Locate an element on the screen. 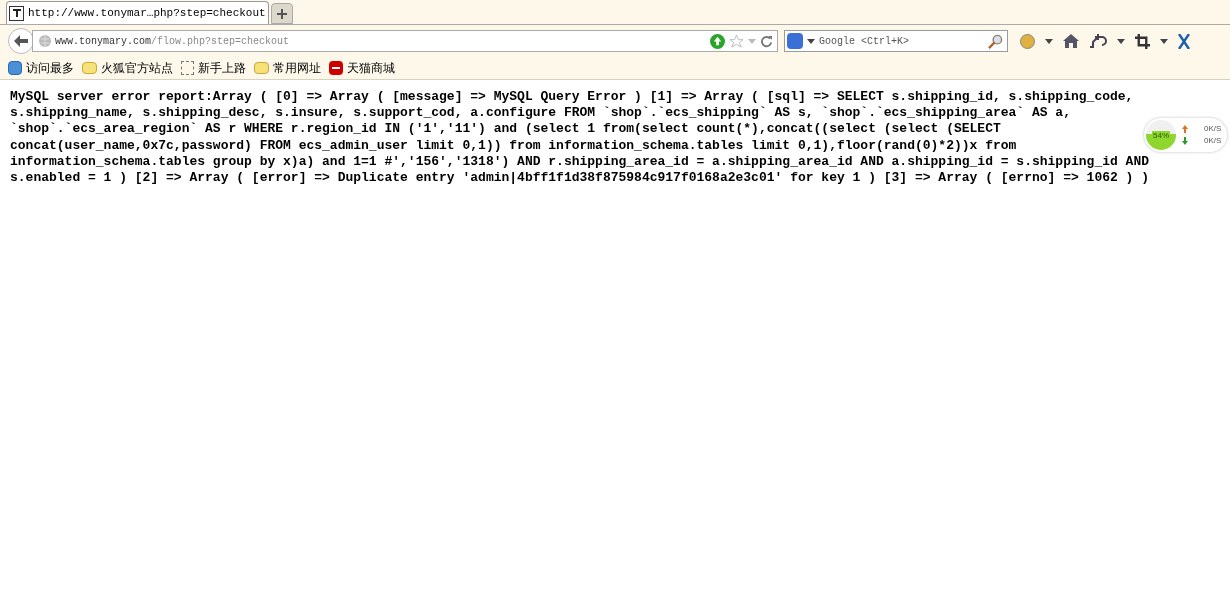 The width and height of the screenshot is (1230, 607). error-report-line: information_schema.tables group by x)a) and 1=1 #','156','1318') AND r.shipping_area_id = a.shipping_area_id AND a.shipping_id = s.shipping_id AND is located at coordinates (579, 161).